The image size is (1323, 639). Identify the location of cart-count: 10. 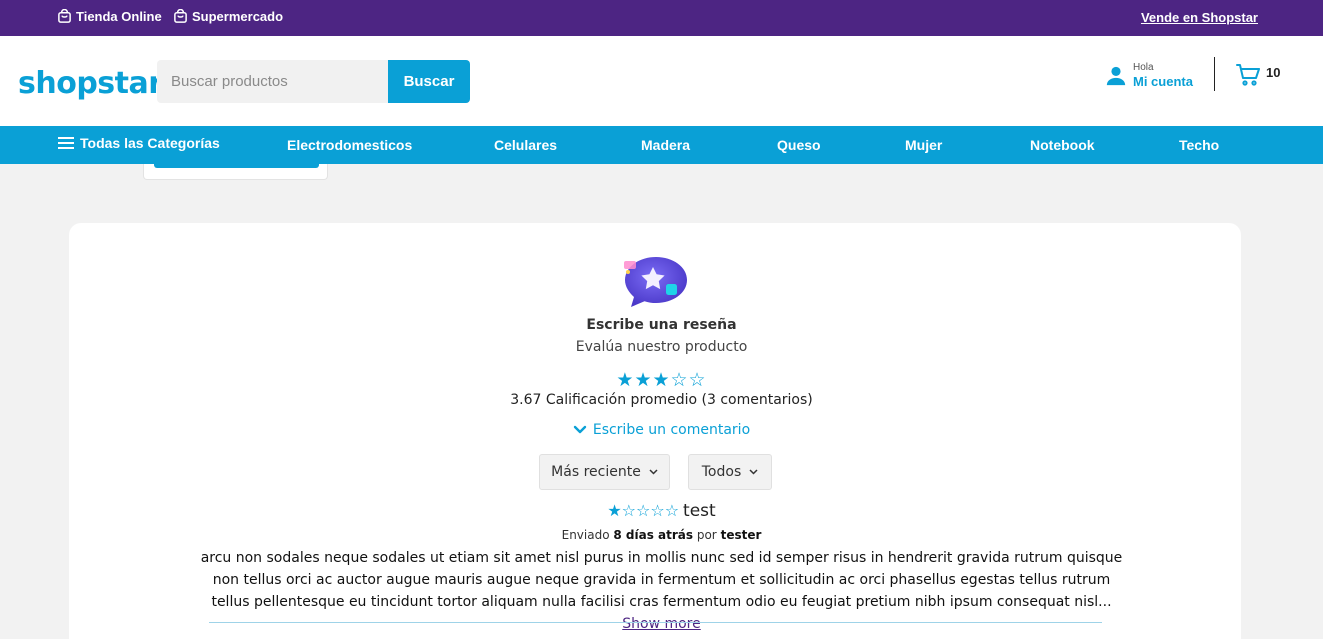
(1273, 72).